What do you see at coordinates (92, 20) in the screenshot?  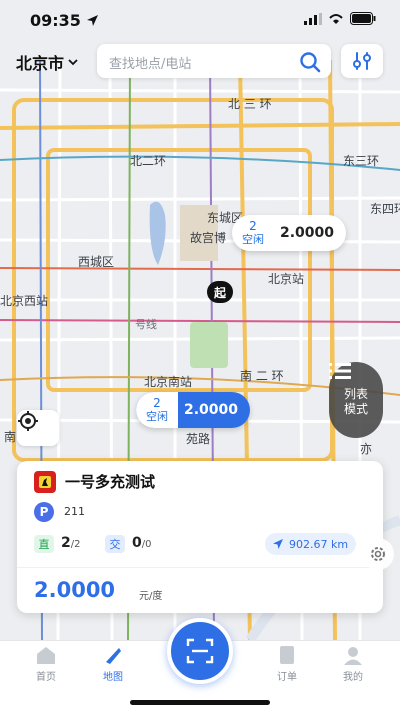 I see `location-arrow-icon` at bounding box center [92, 20].